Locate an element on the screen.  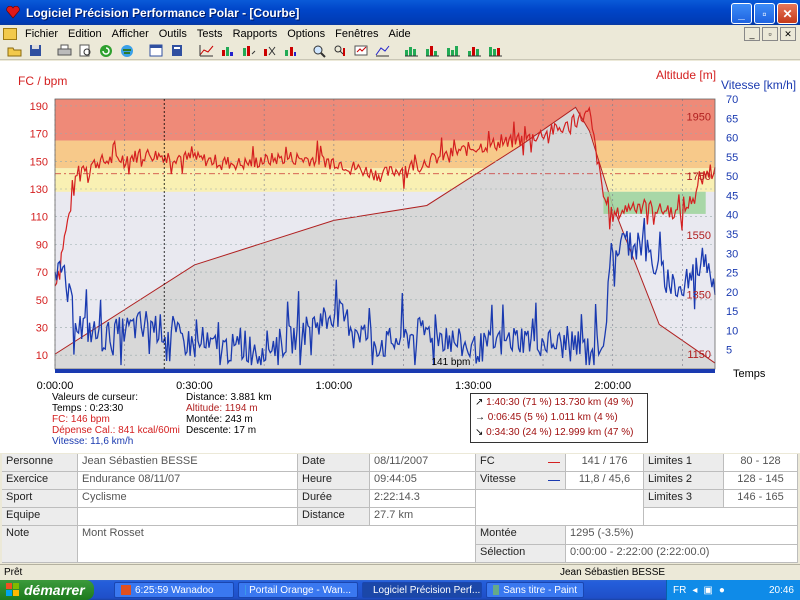
menu-tests: Tests is located at coordinates (210, 34).